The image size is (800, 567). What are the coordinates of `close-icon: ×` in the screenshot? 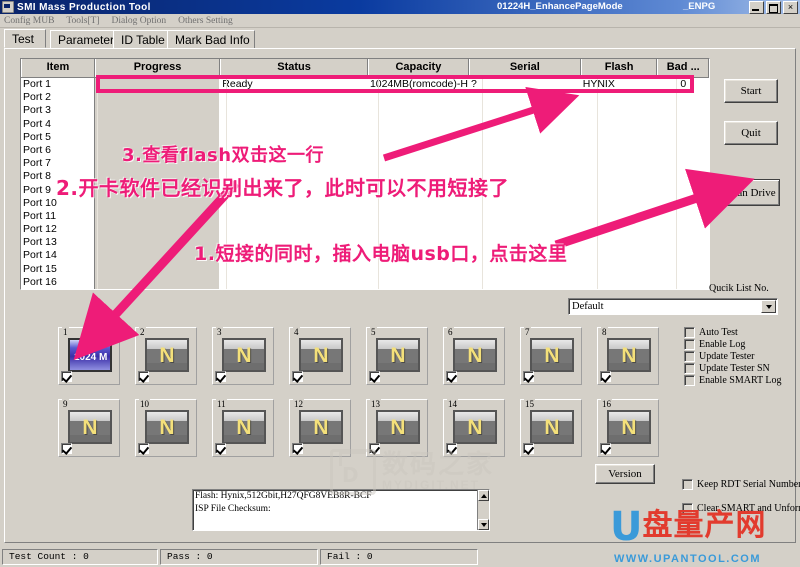 It's located at (790, 7).